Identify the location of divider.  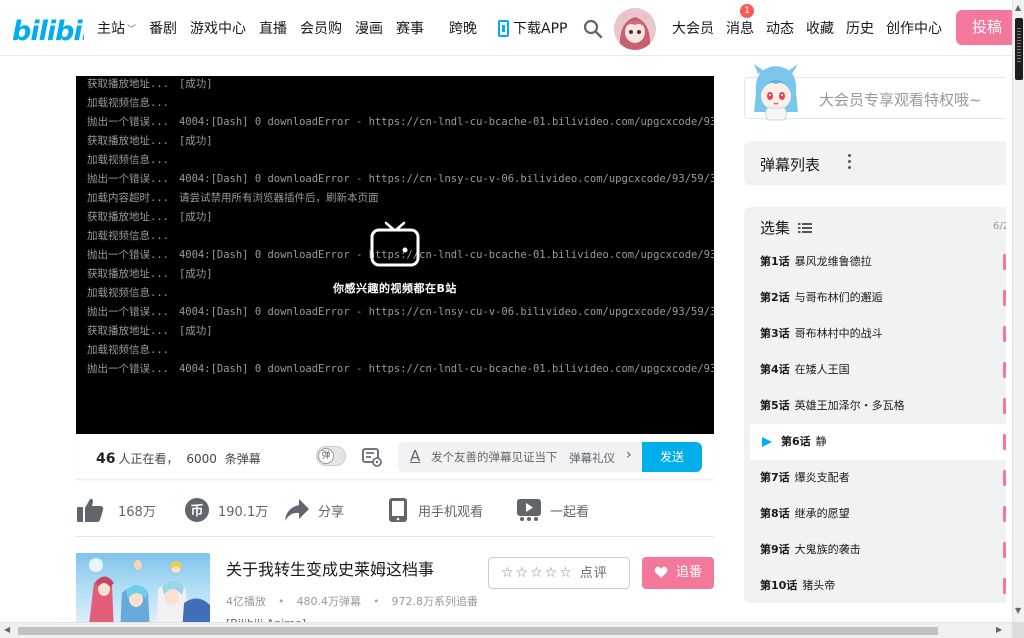
(395, 536).